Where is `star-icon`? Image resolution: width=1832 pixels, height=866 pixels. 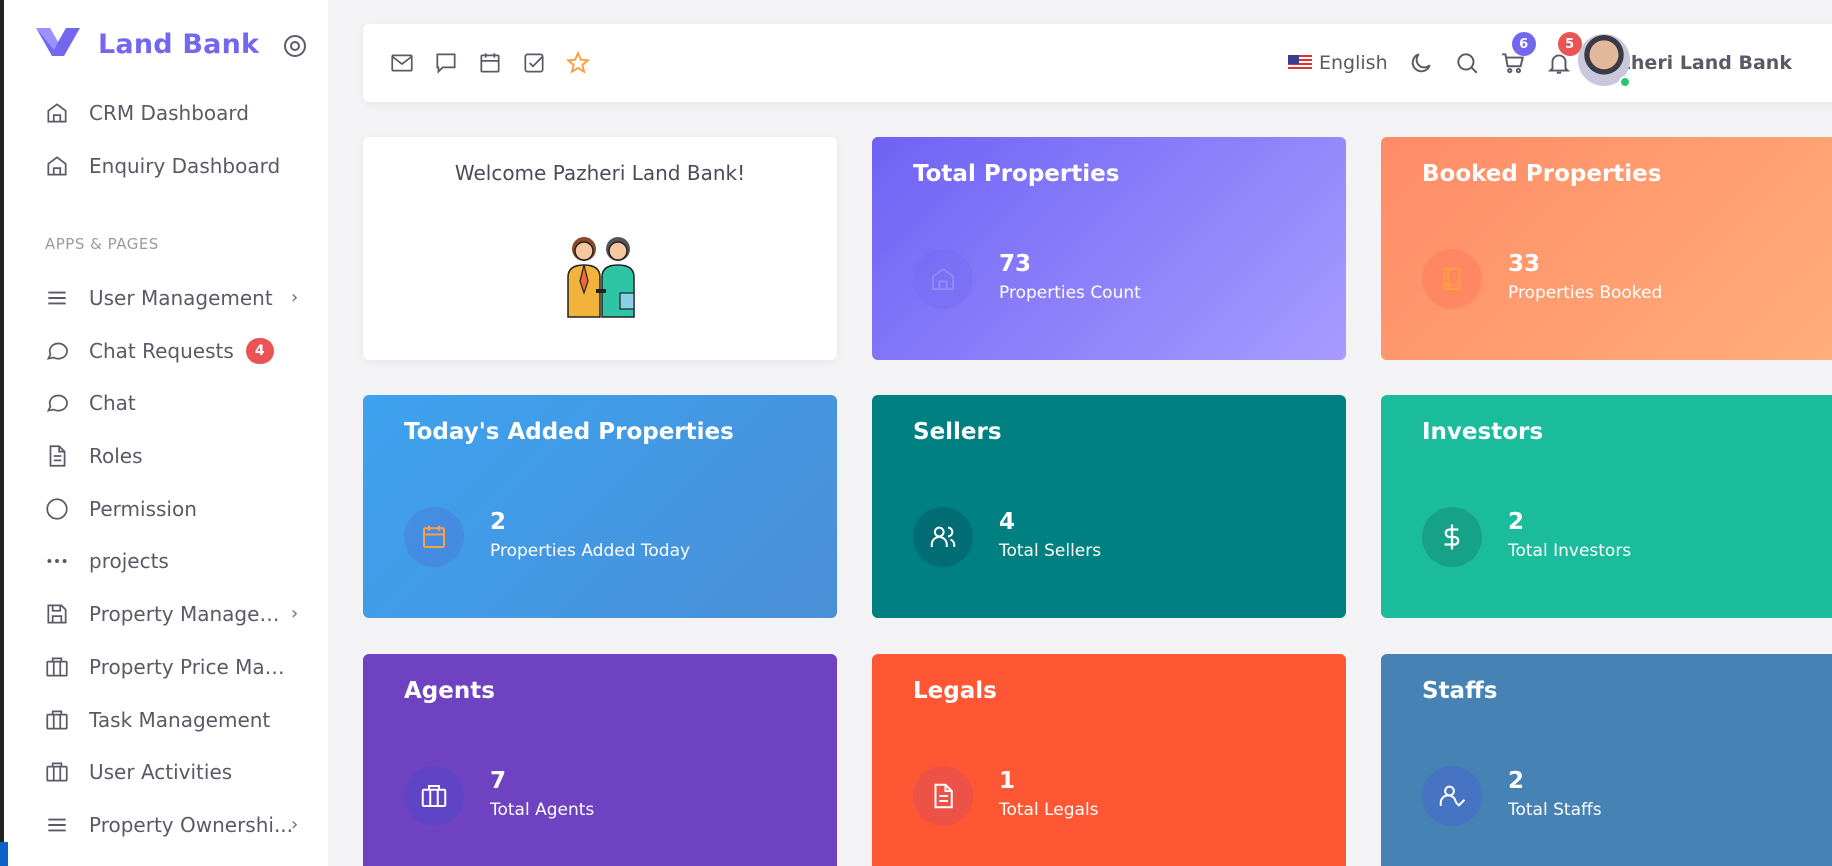 star-icon is located at coordinates (578, 63).